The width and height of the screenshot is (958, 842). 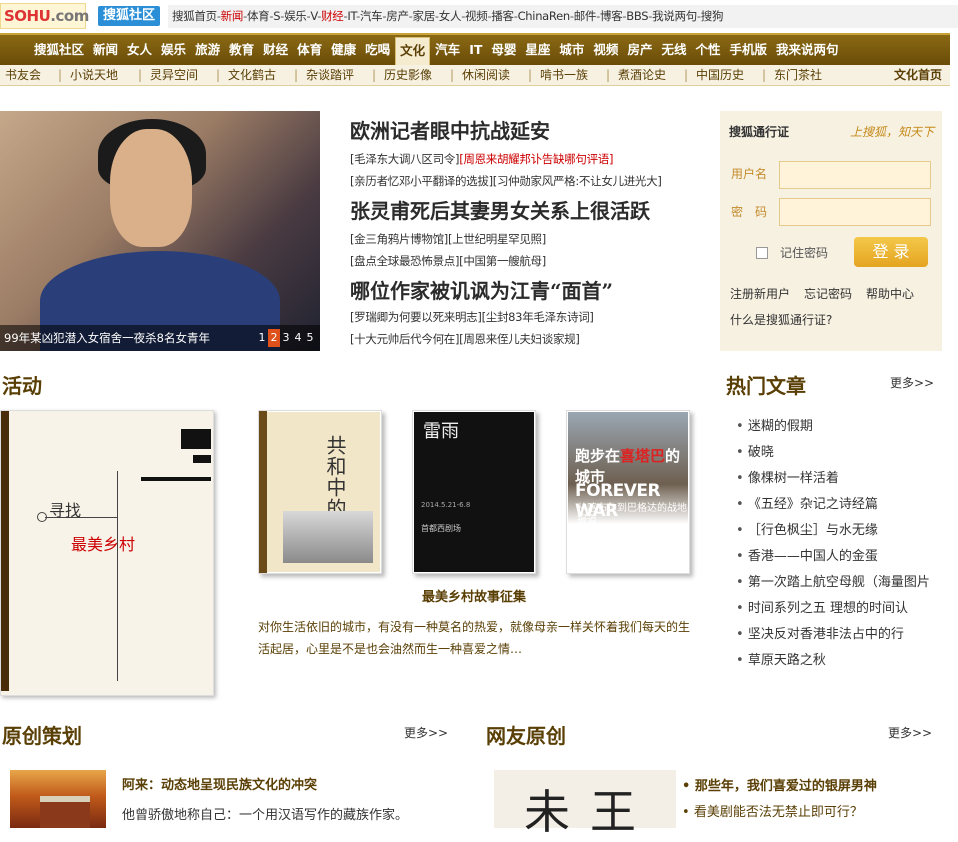 What do you see at coordinates (779, 813) in the screenshot?
I see `netizen-item: 看美剧能否法无禁止即可行？` at bounding box center [779, 813].